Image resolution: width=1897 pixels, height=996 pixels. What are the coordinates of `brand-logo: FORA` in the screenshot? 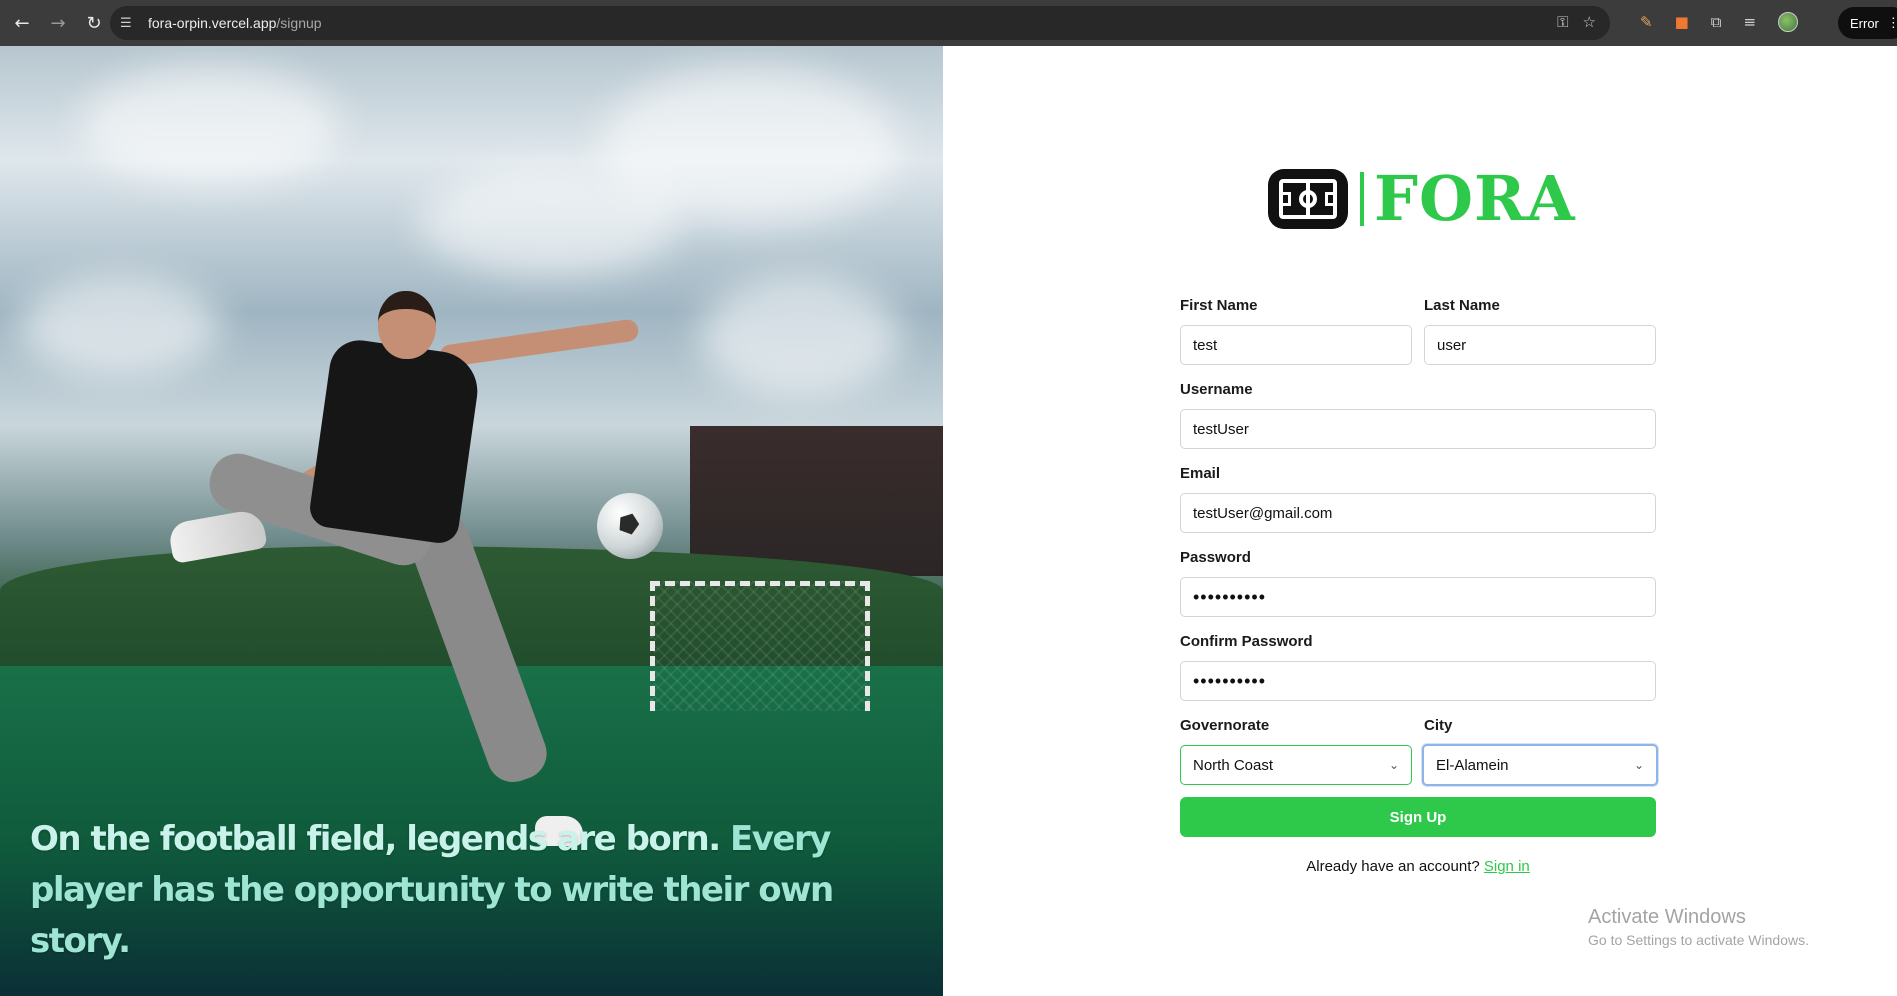 It's located at (1422, 198).